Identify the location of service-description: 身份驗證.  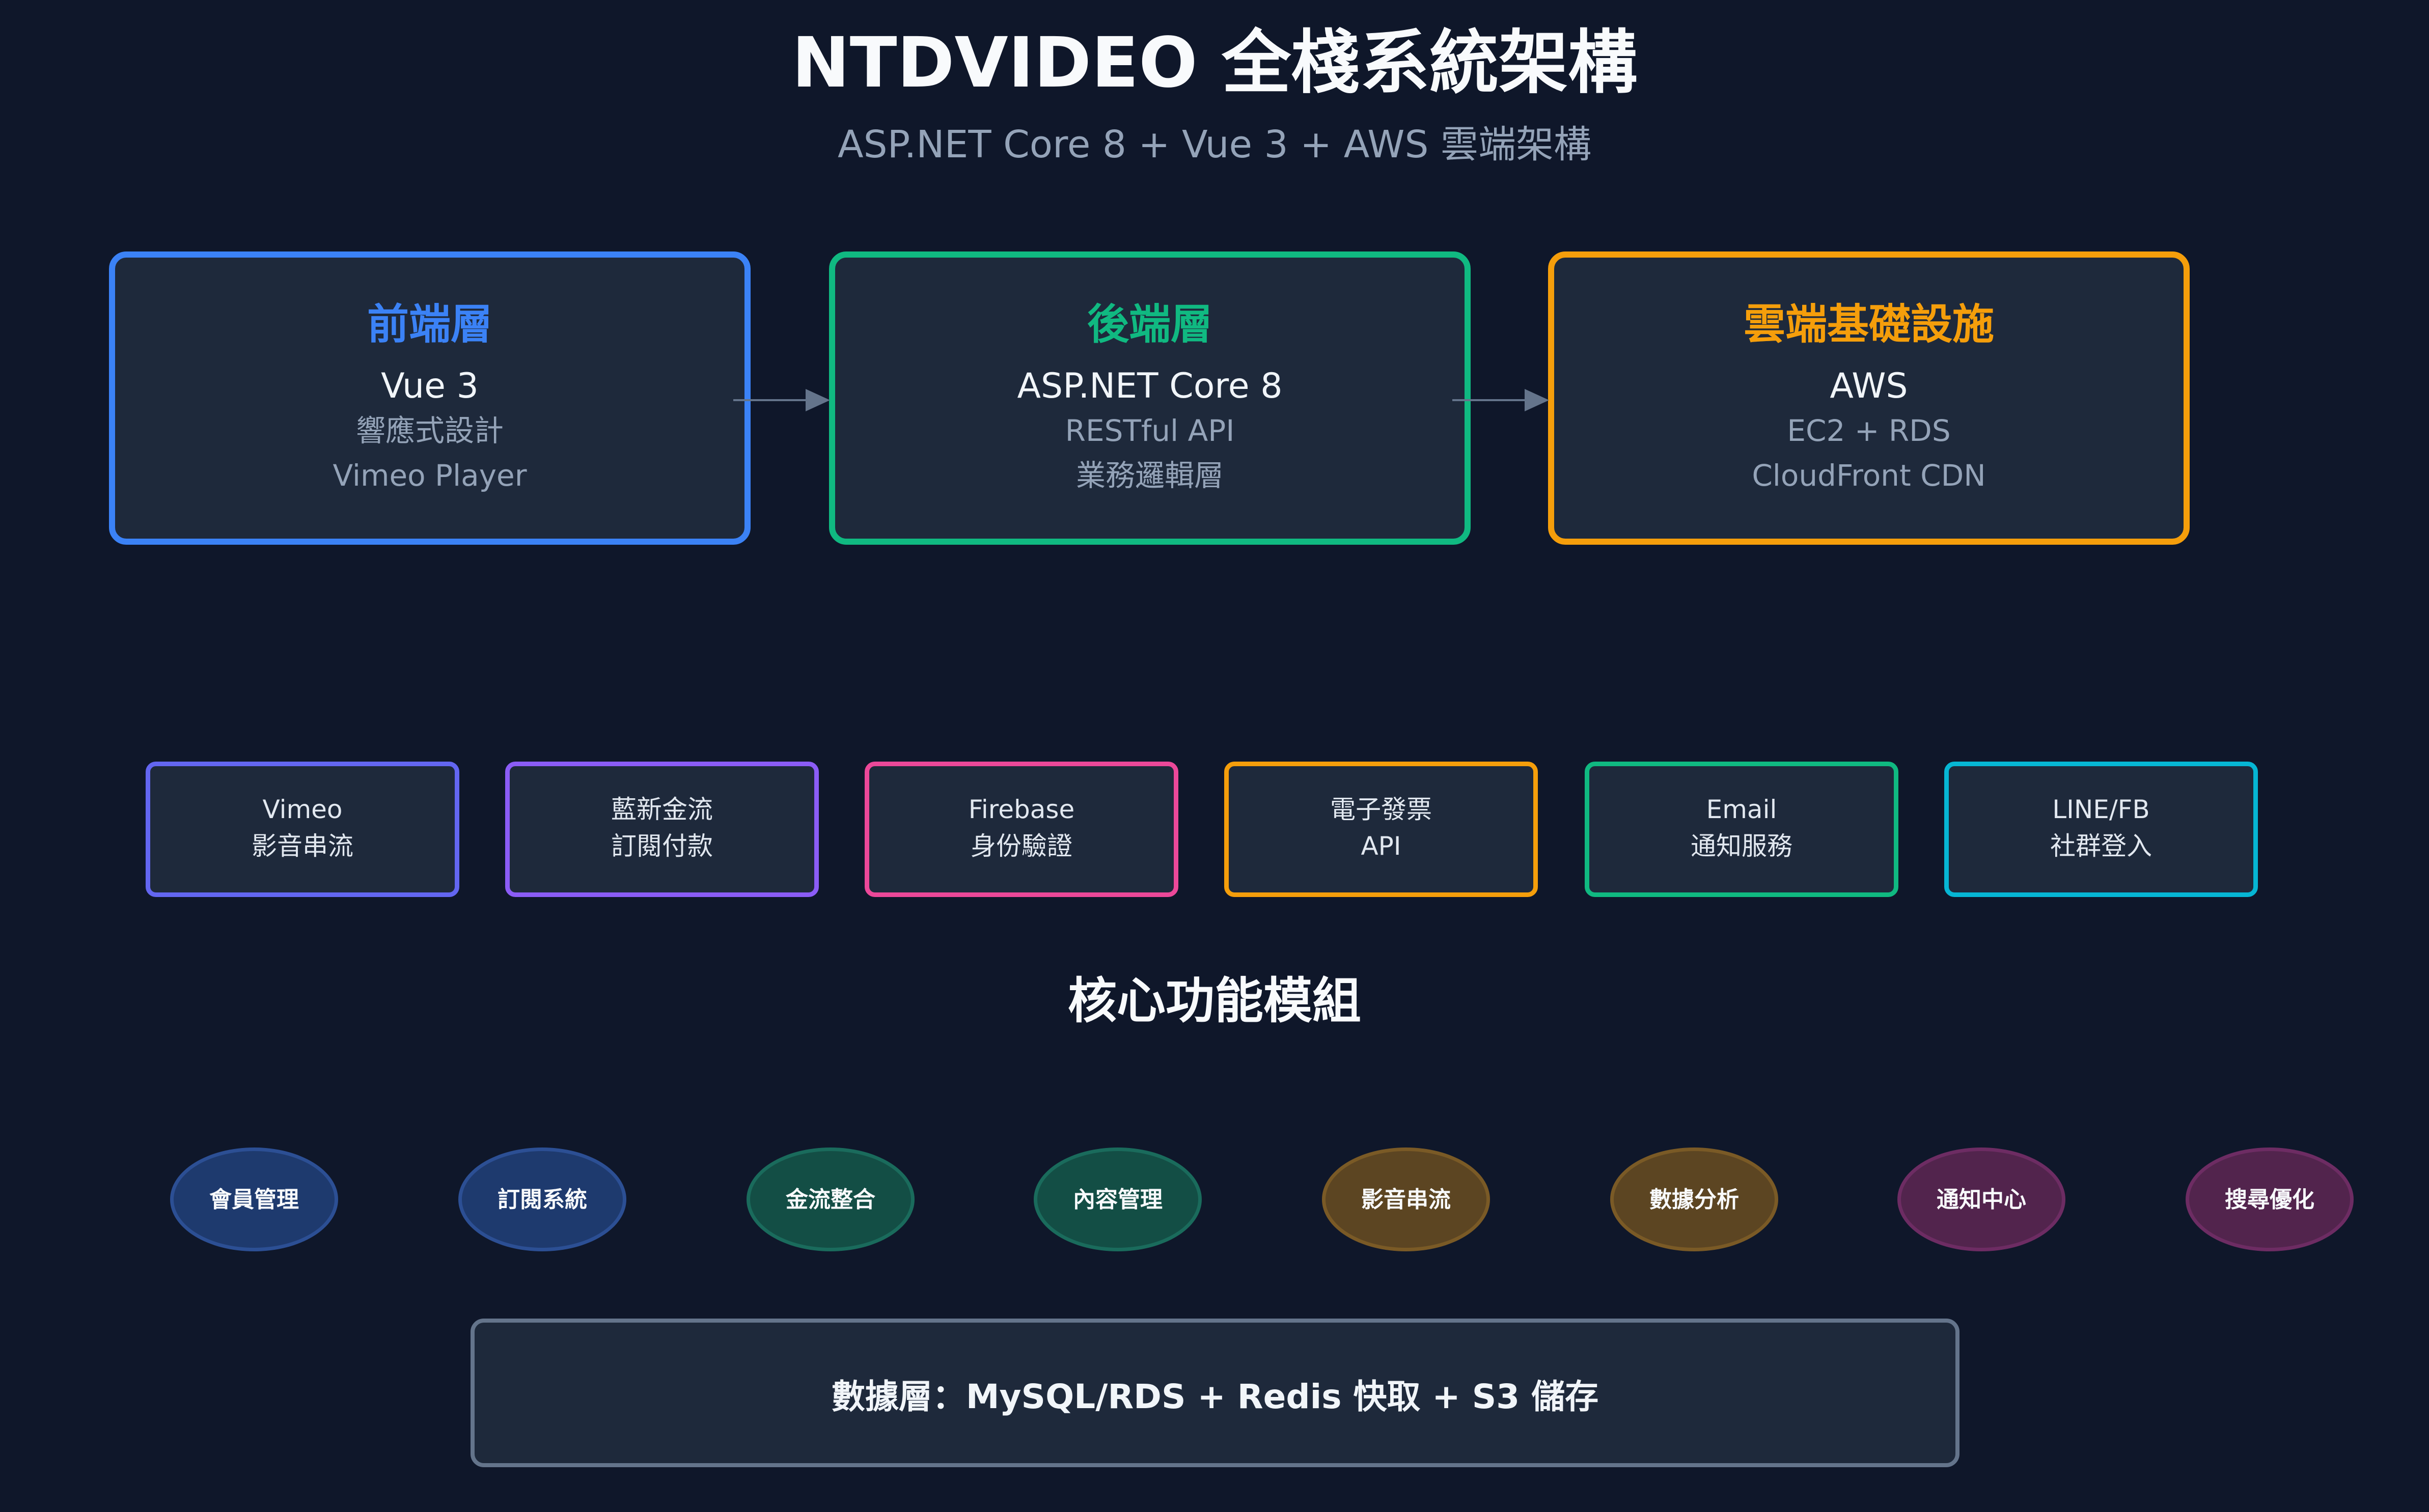
(1021, 846).